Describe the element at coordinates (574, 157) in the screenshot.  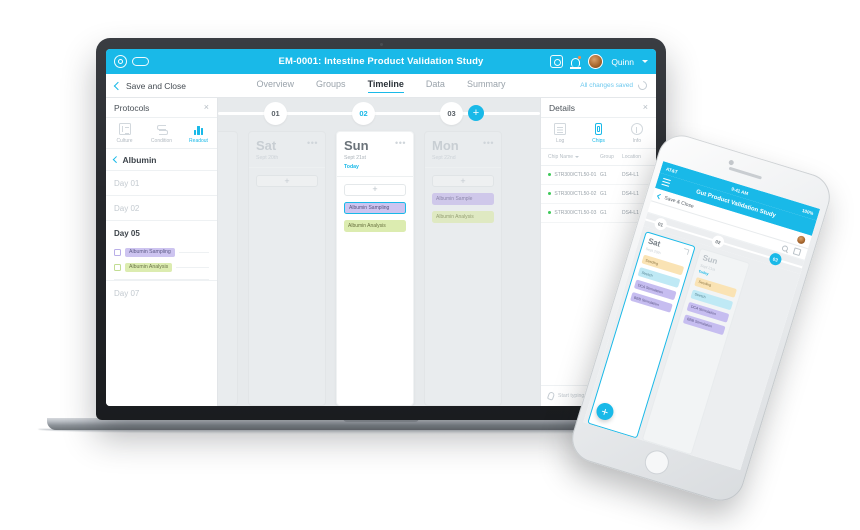
I see `column-chip-name: Chip Name` at that location.